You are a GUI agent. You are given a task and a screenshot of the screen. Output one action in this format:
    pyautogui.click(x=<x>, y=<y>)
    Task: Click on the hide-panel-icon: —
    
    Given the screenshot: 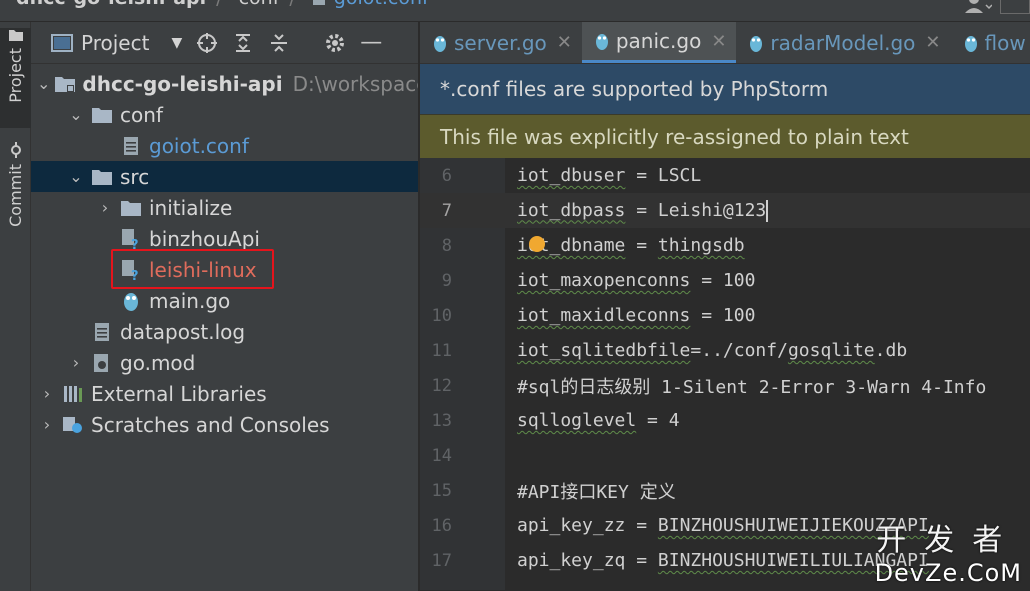 What is the action you would take?
    pyautogui.click(x=371, y=42)
    